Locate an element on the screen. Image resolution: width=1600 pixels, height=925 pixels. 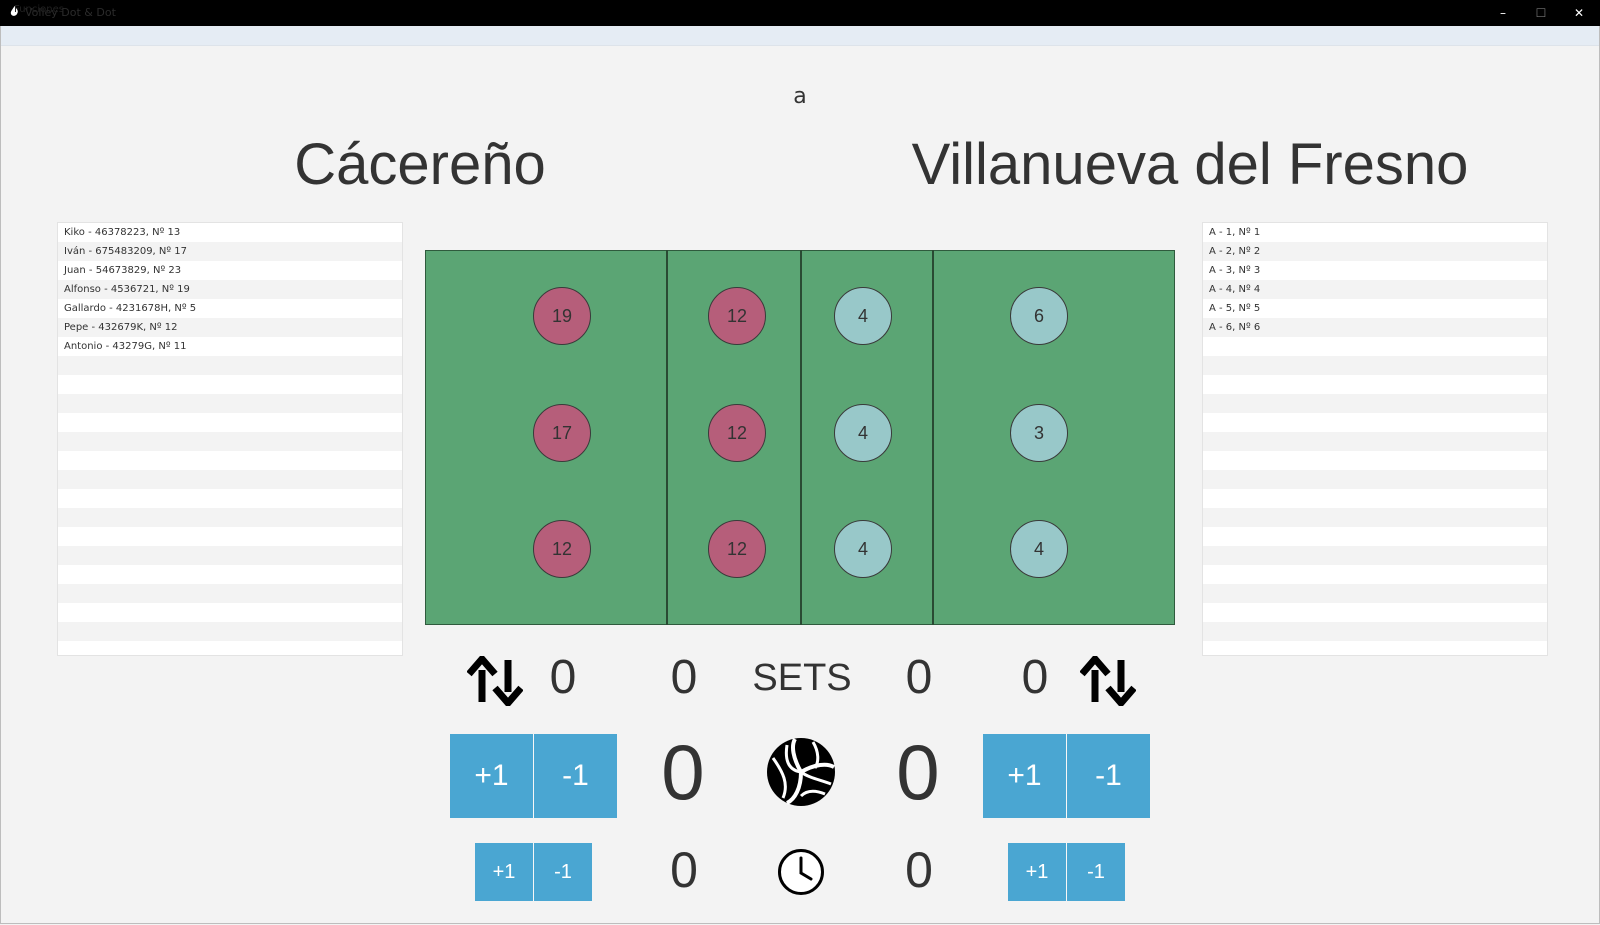
list-item: Juan - 54673829, Nº 23 is located at coordinates (230, 270).